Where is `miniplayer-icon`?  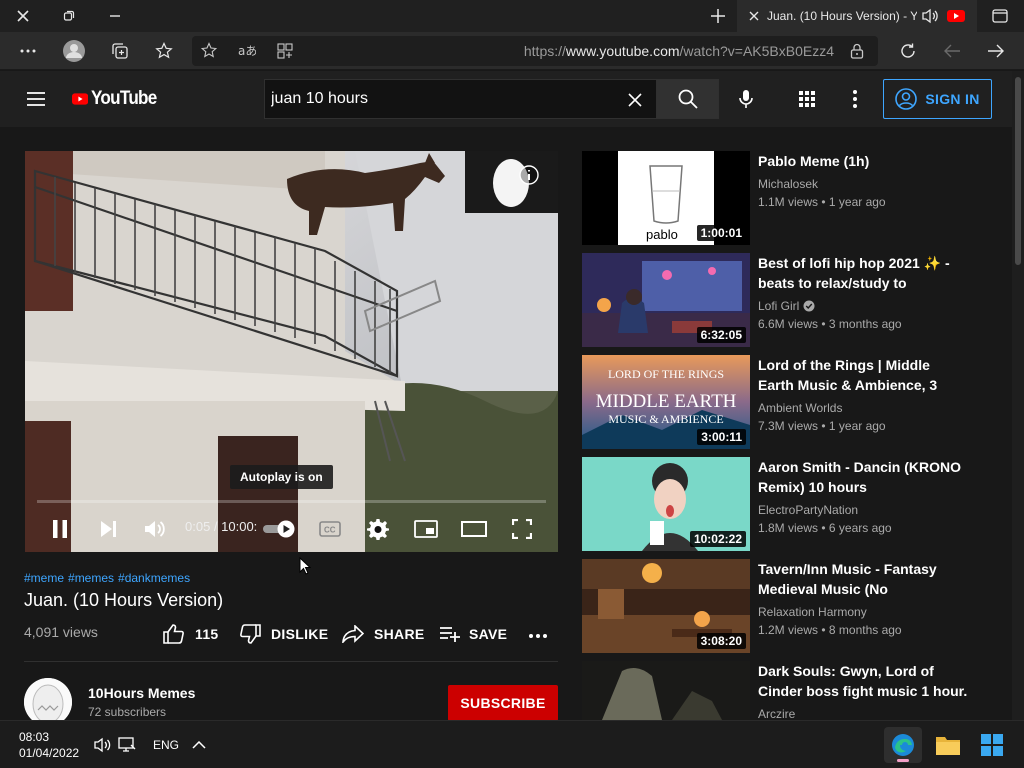 miniplayer-icon is located at coordinates (426, 529).